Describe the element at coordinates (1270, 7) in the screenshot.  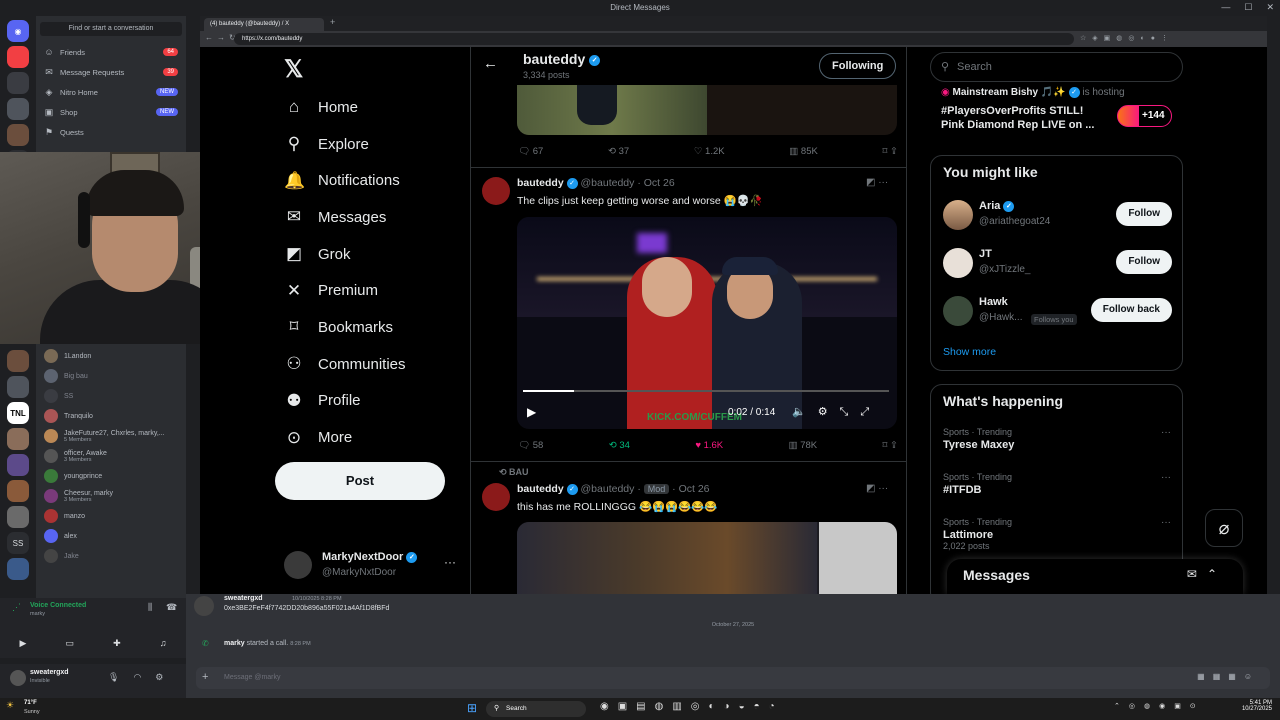
I see `close-icon: ✕` at that location.